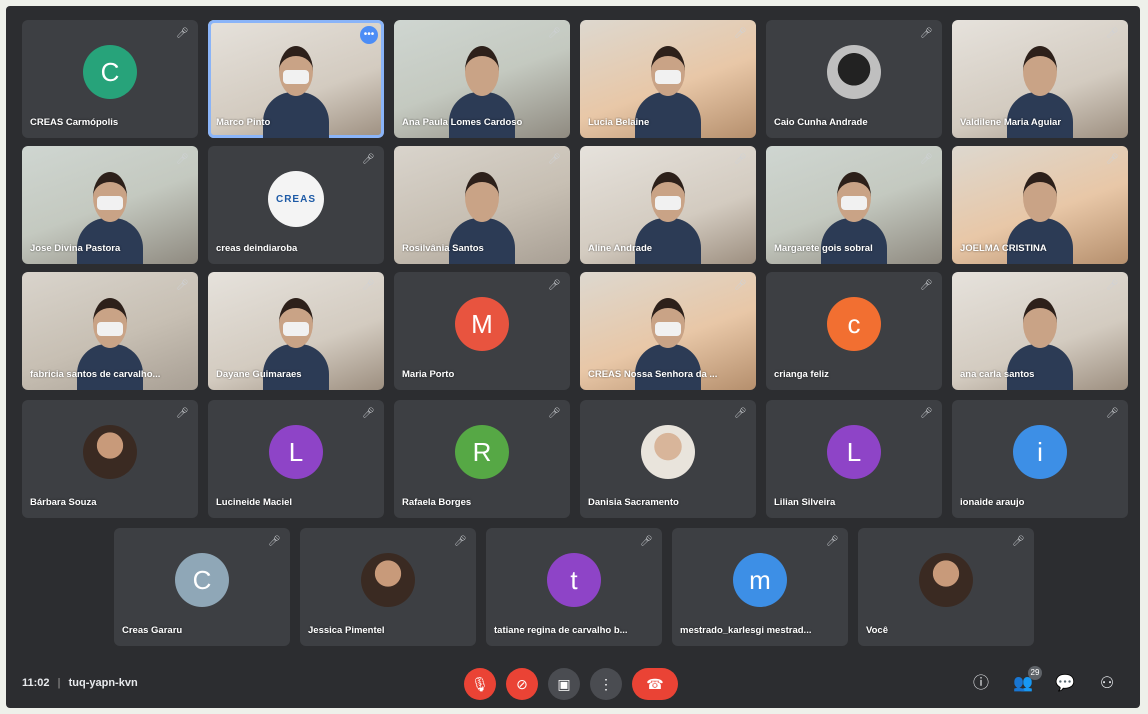 The width and height of the screenshot is (1148, 714). What do you see at coordinates (633, 502) in the screenshot?
I see `participant-name: Danisia Sacramento` at bounding box center [633, 502].